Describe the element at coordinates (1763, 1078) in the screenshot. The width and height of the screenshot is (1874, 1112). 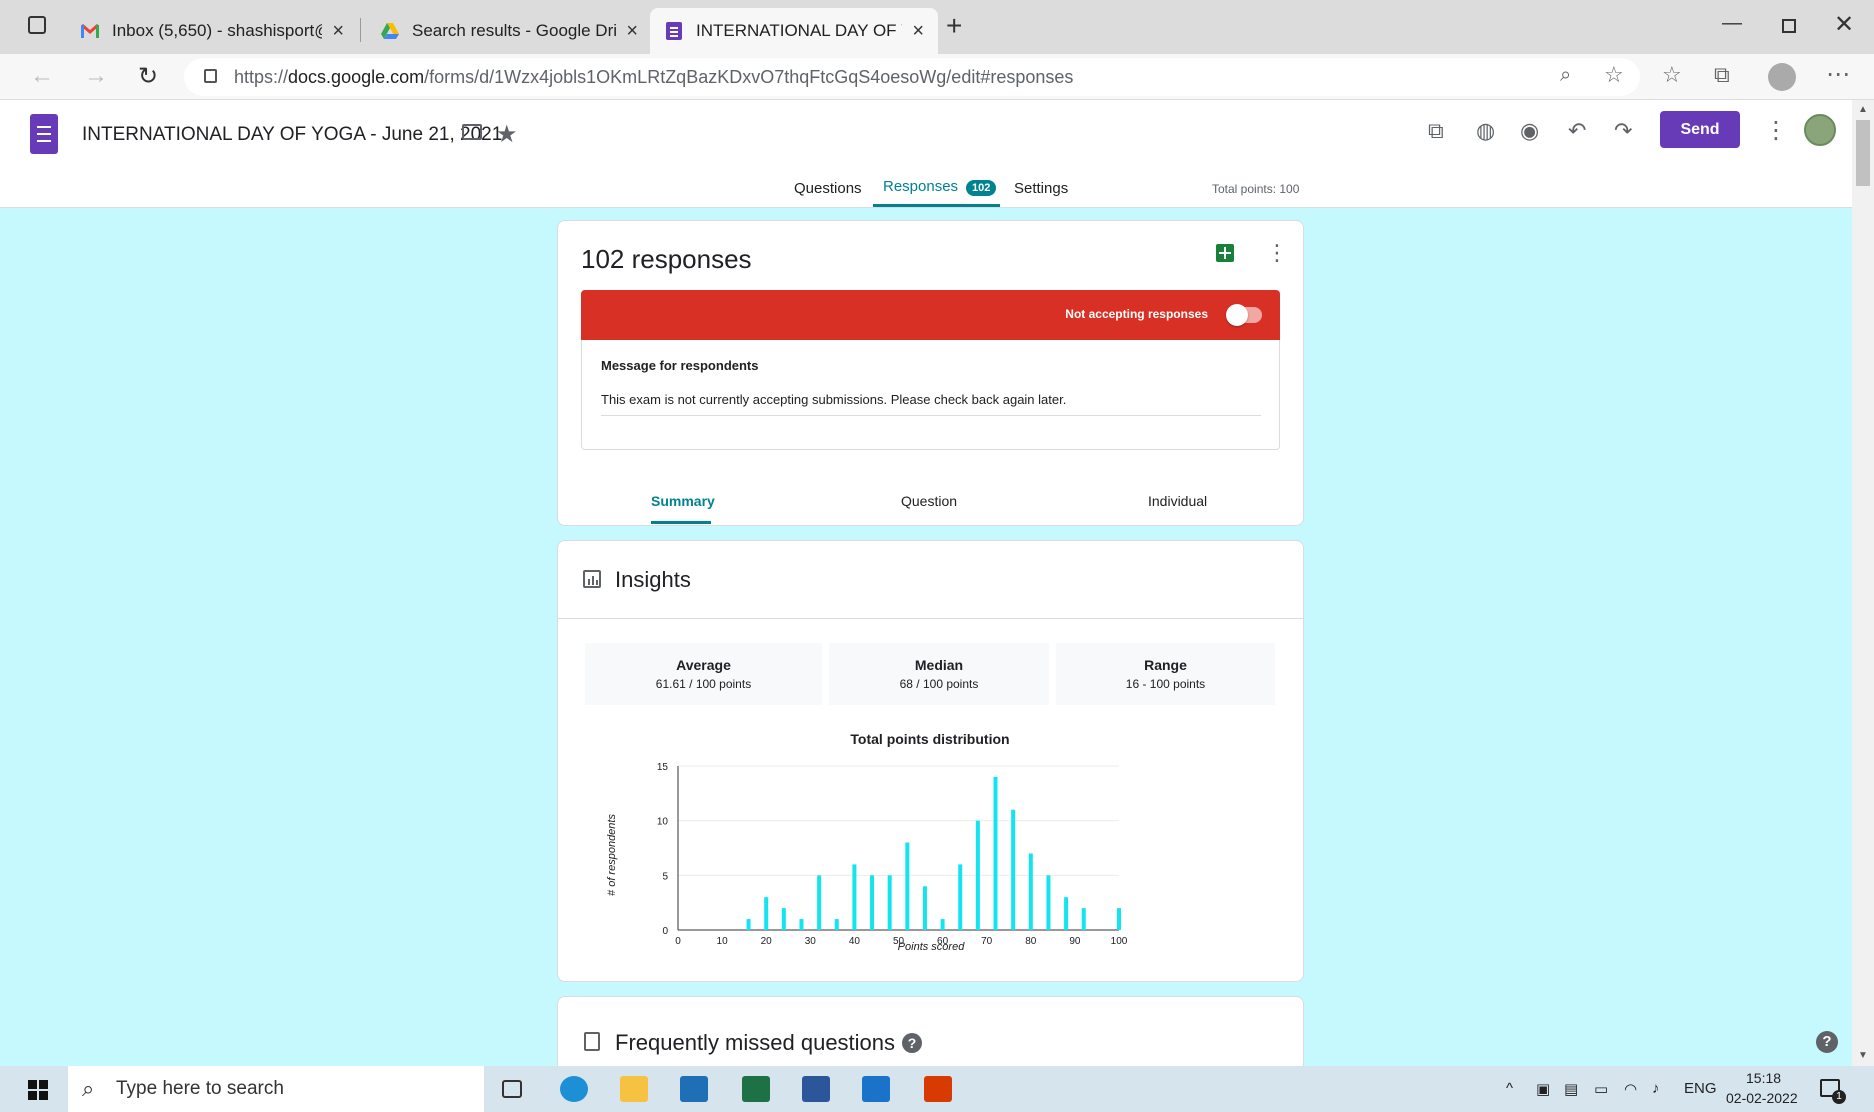
I see `clock-time: 15:18` at that location.